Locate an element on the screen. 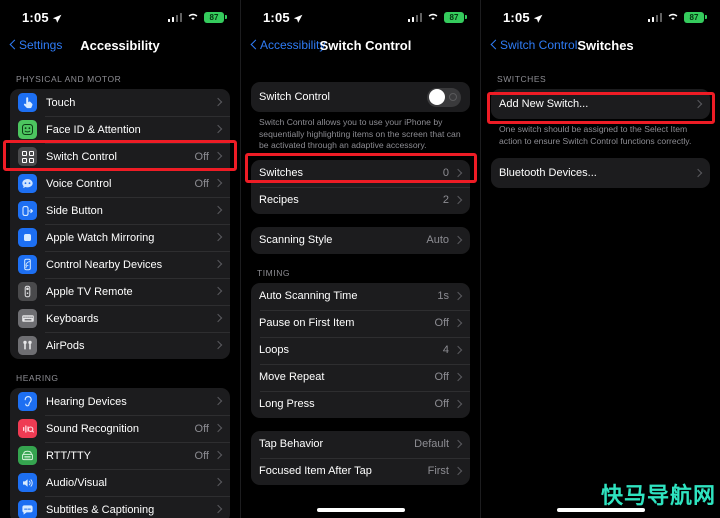 This screenshot has width=720, height=518. row-voice-control: Voice Control Off is located at coordinates (120, 183).